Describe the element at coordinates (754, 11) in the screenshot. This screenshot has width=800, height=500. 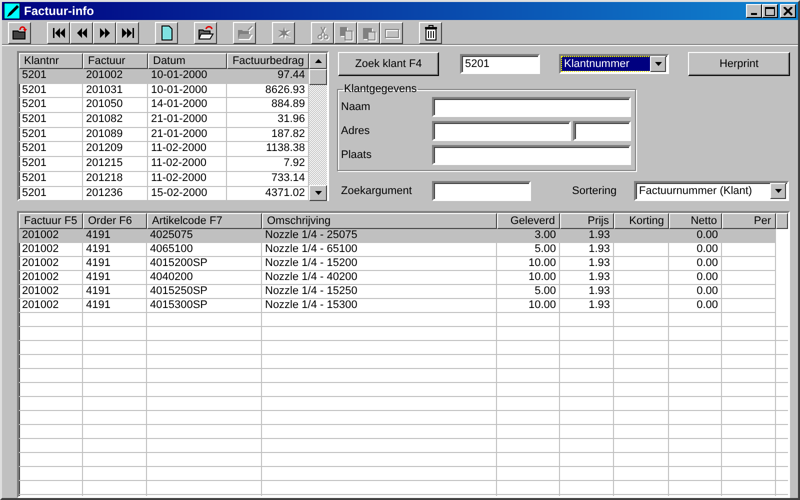
I see `minimize-button` at that location.